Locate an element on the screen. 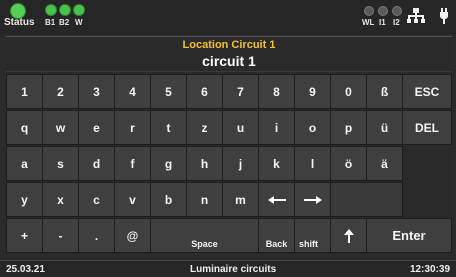 This screenshot has height=277, width=456. key-e: e is located at coordinates (96, 127).